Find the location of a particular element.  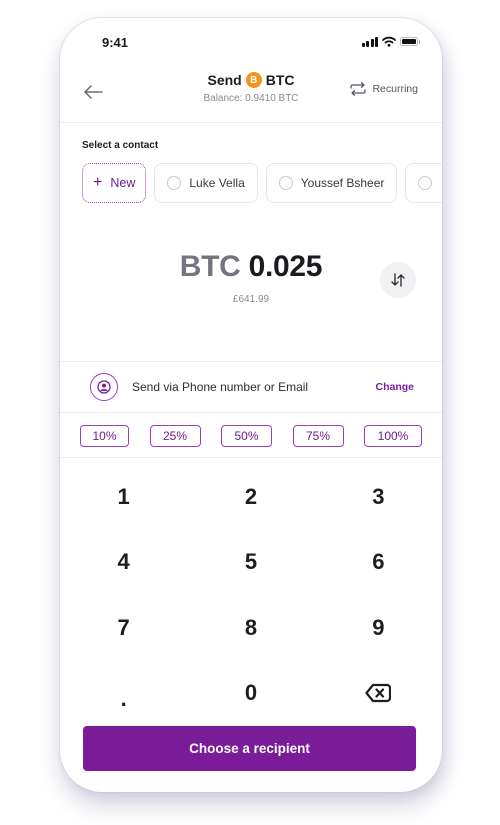

new-contact-button: + New is located at coordinates (114, 183).